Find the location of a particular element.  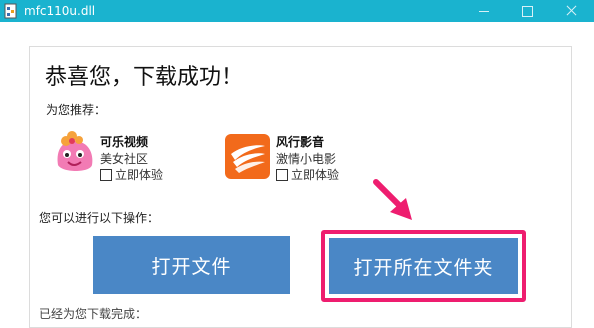

keke-video-subtitle: 美女社区 is located at coordinates (124, 159).